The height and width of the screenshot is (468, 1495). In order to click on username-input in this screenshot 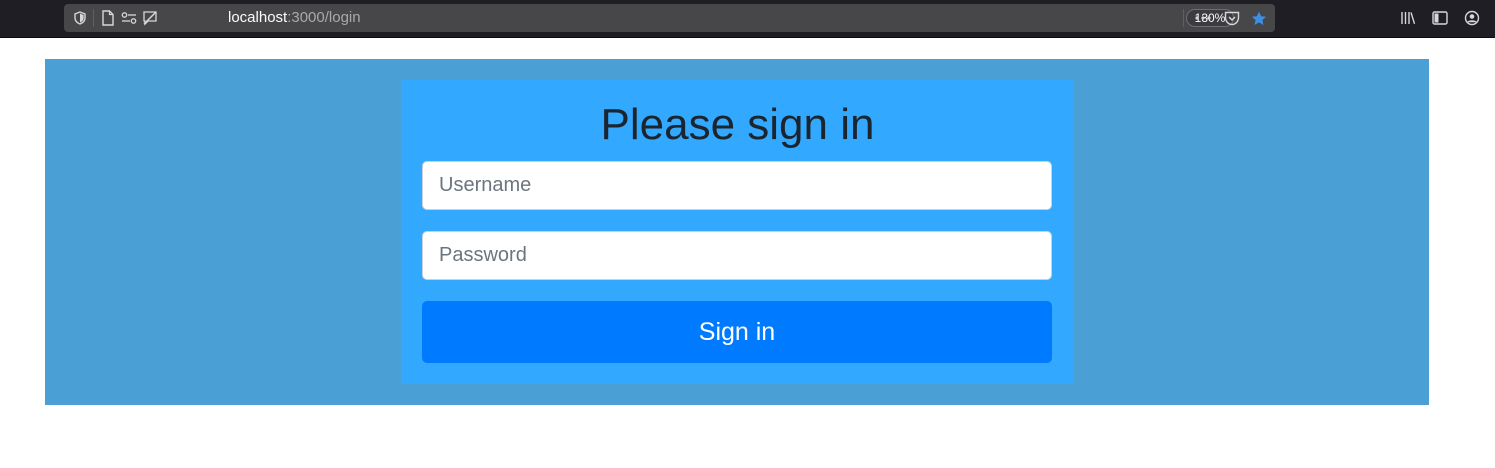, I will do `click(737, 185)`.